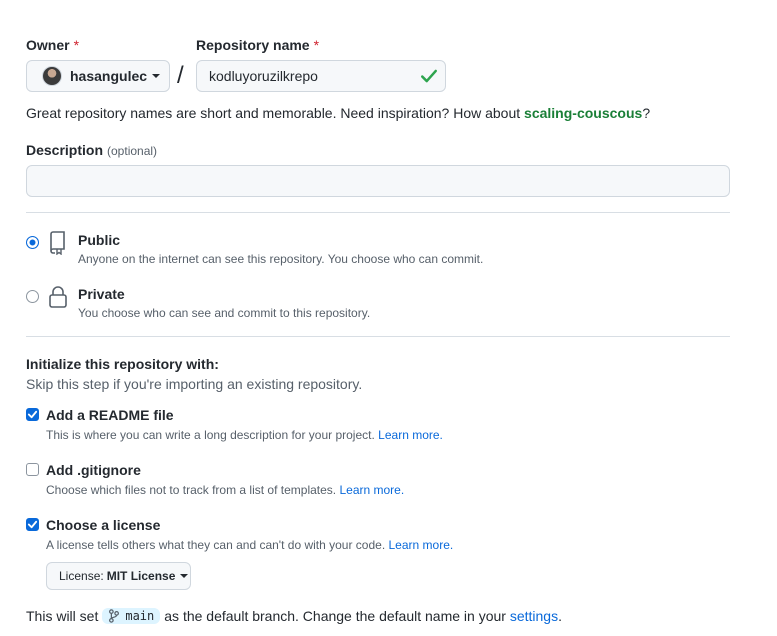 The image size is (777, 636). What do you see at coordinates (114, 616) in the screenshot?
I see `git-branch-icon` at bounding box center [114, 616].